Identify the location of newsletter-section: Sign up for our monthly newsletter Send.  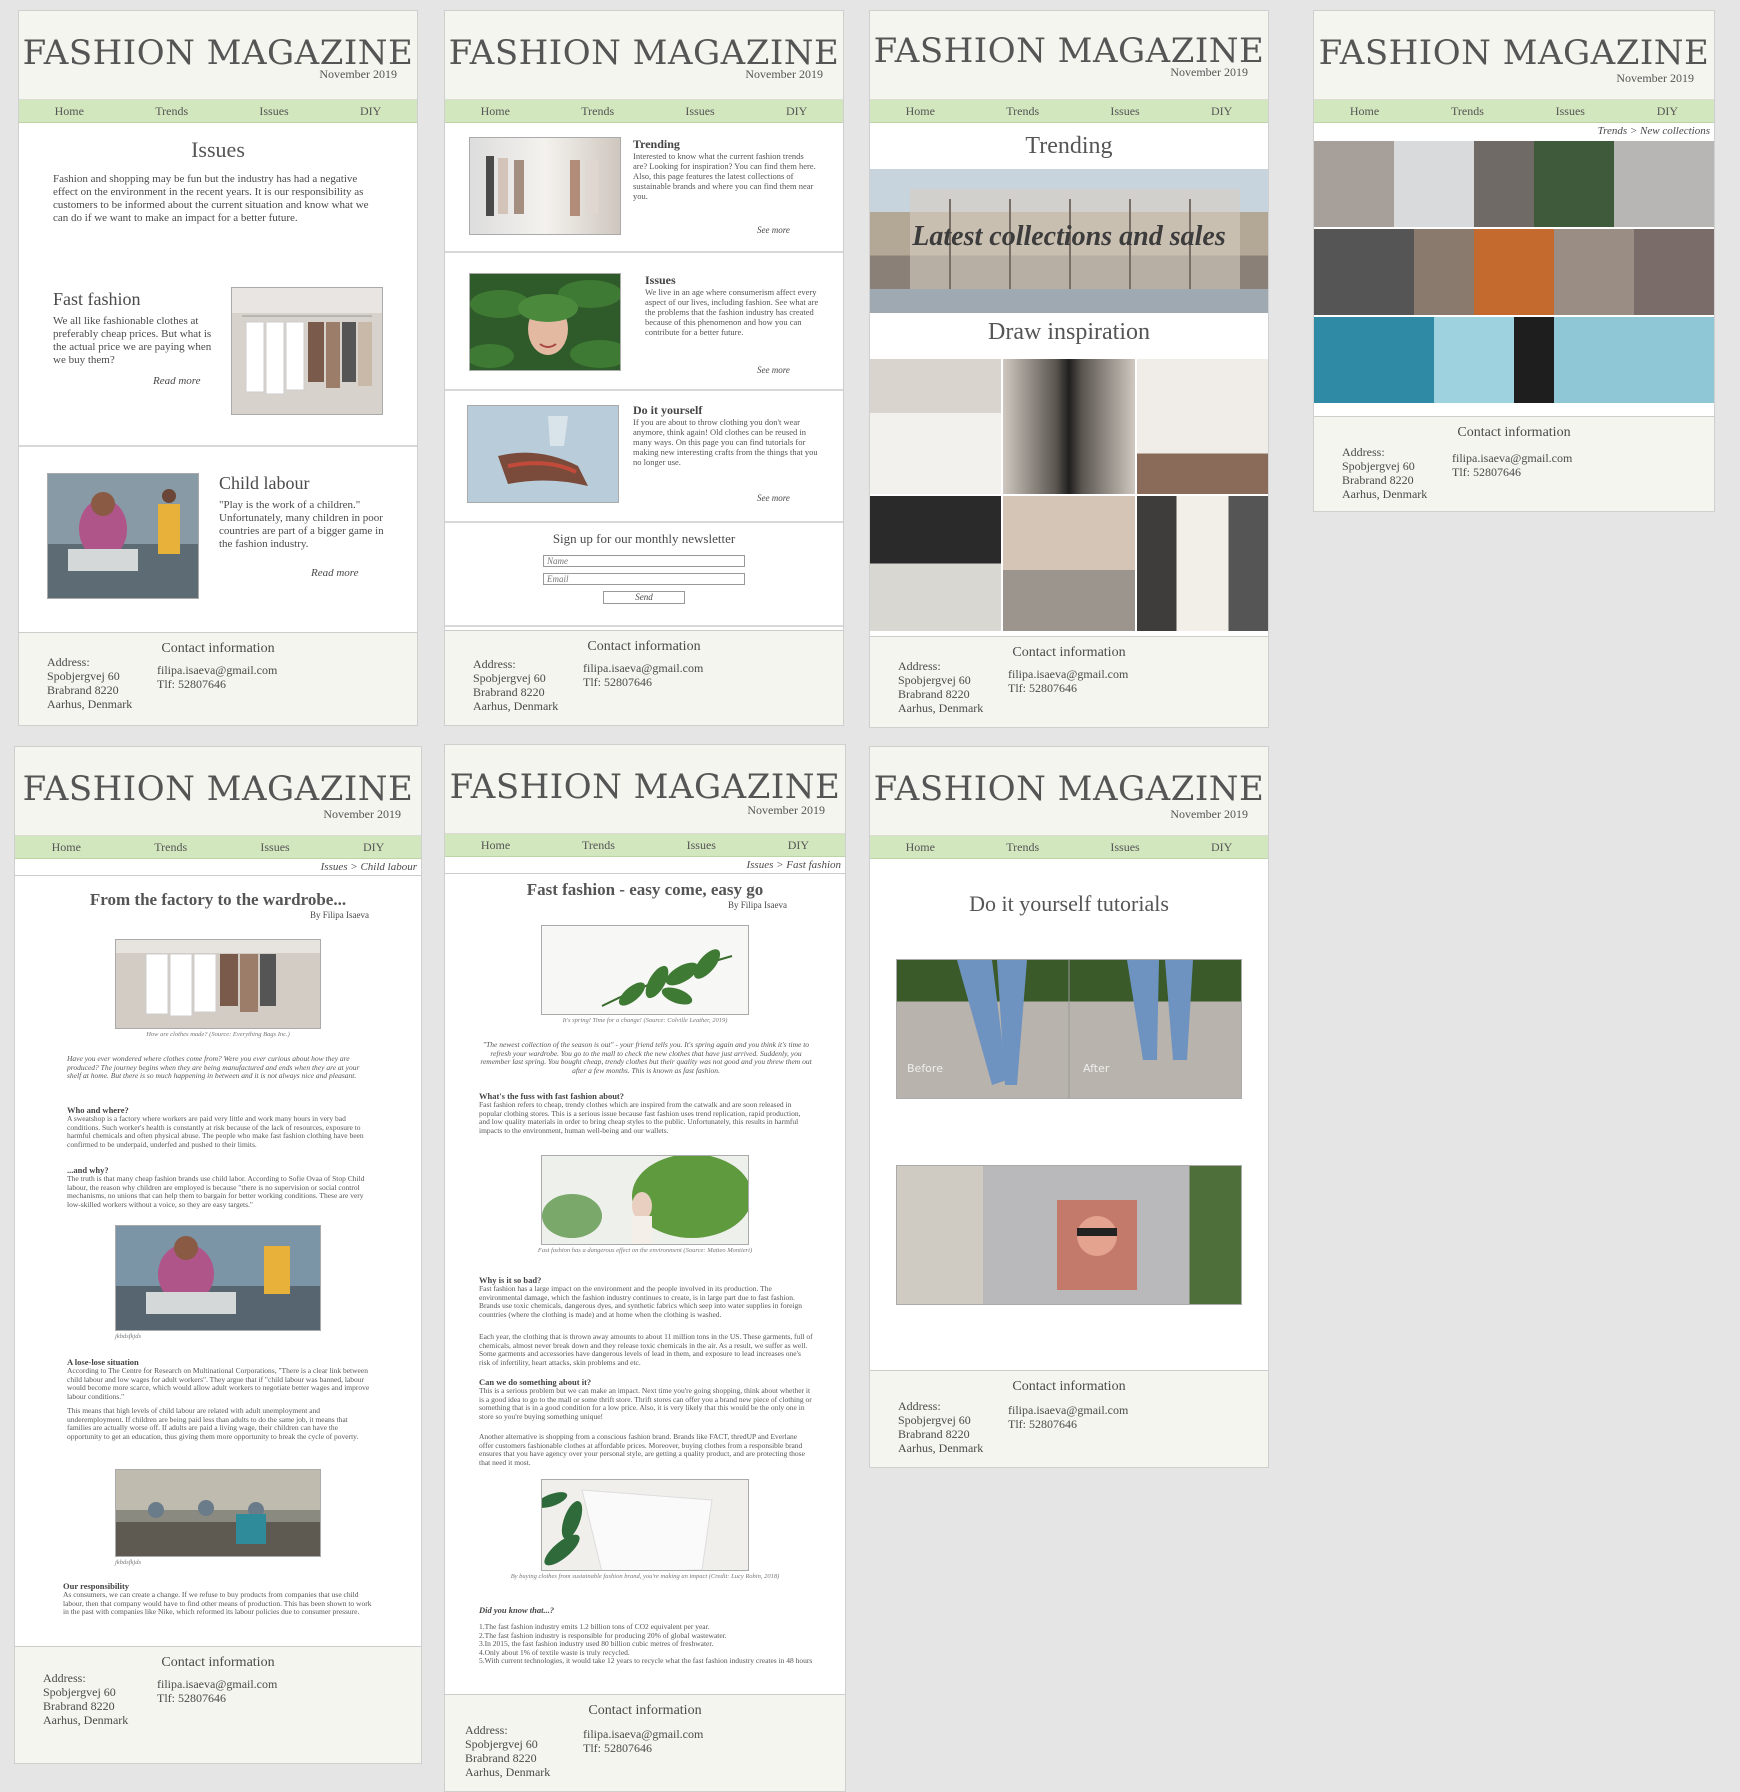
(644, 575).